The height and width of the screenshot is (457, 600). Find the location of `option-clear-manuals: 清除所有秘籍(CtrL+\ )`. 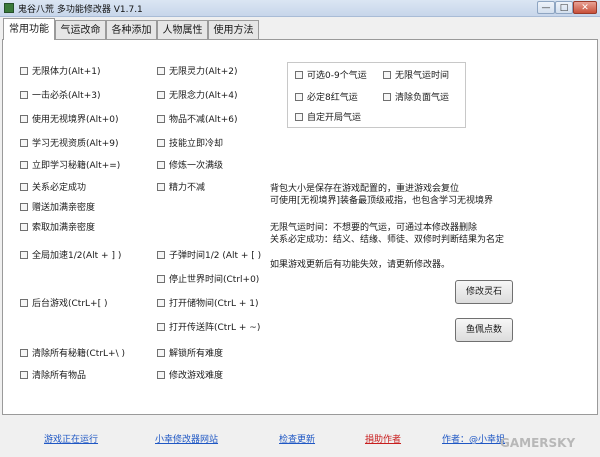

option-clear-manuals: 清除所有秘籍(CtrL+\ ) is located at coordinates (72, 354).